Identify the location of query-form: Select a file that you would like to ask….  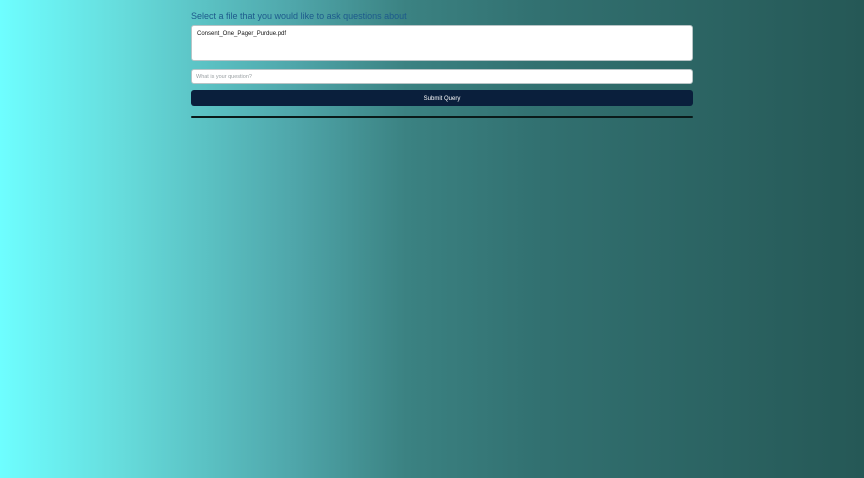
(442, 64).